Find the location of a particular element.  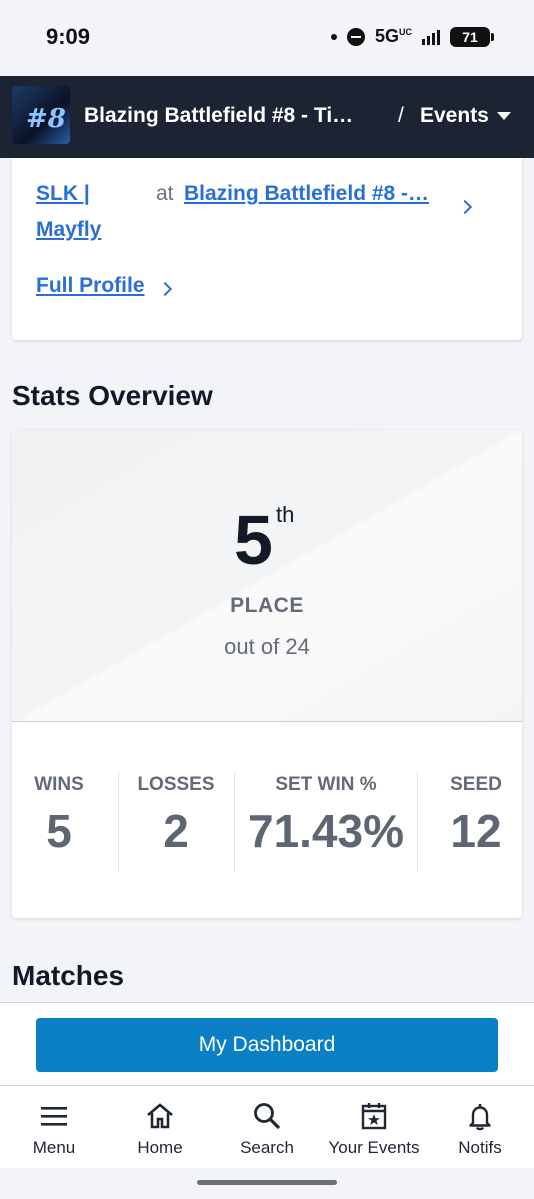

events-dropdown: Events is located at coordinates (465, 116).